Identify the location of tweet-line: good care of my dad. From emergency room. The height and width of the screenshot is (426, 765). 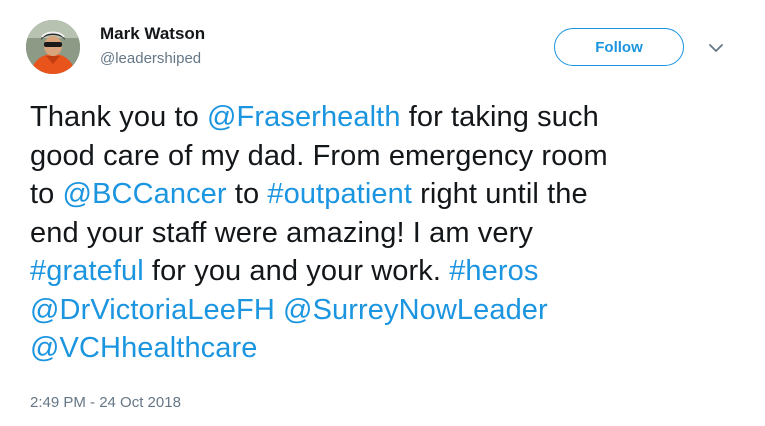
(385, 156).